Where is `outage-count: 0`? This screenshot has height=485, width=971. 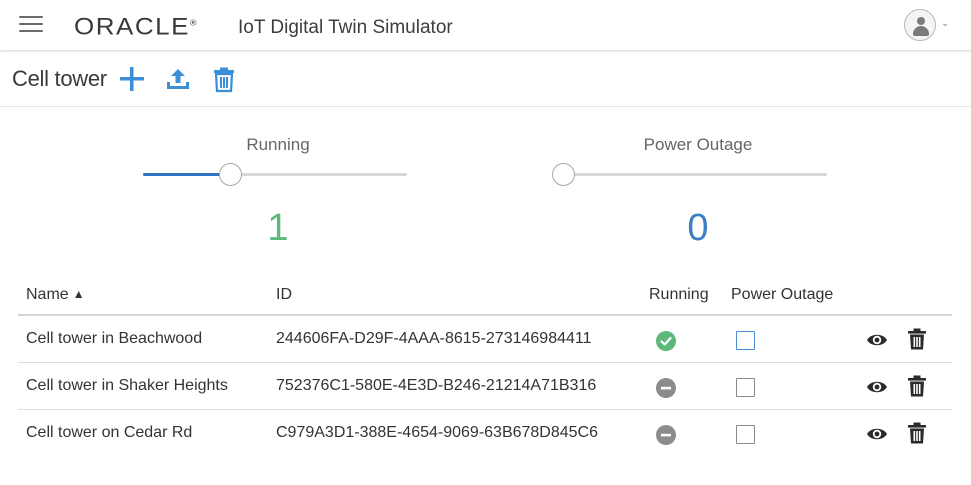 outage-count: 0 is located at coordinates (698, 228).